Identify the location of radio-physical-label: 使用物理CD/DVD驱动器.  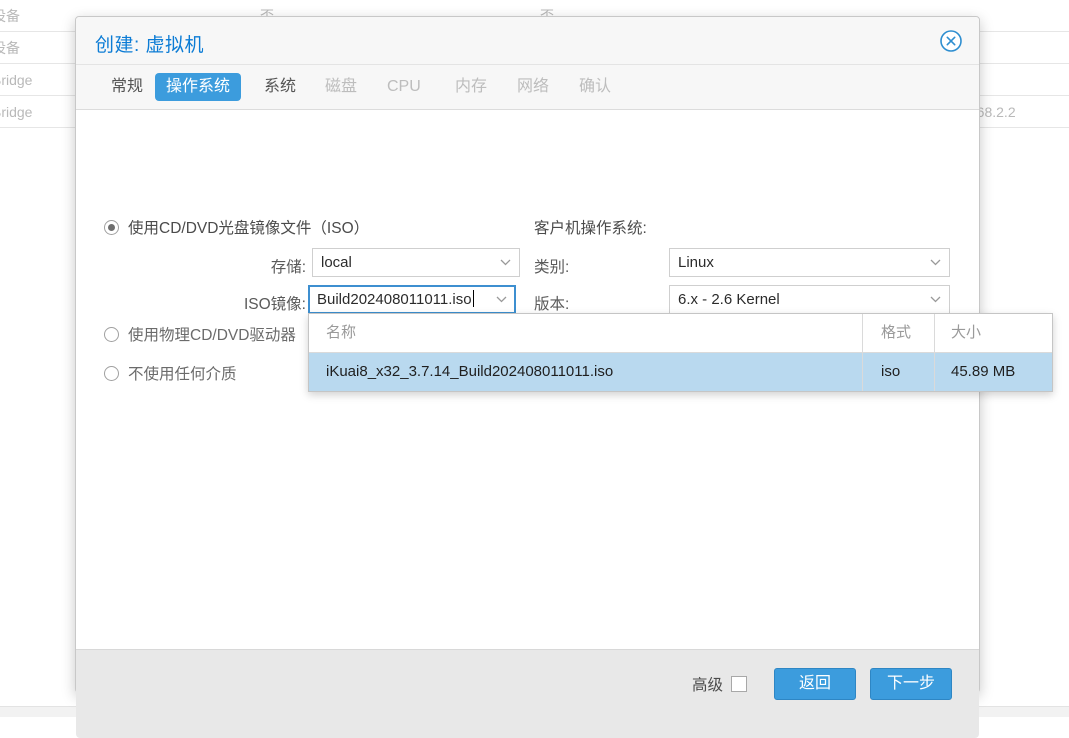
(212, 335).